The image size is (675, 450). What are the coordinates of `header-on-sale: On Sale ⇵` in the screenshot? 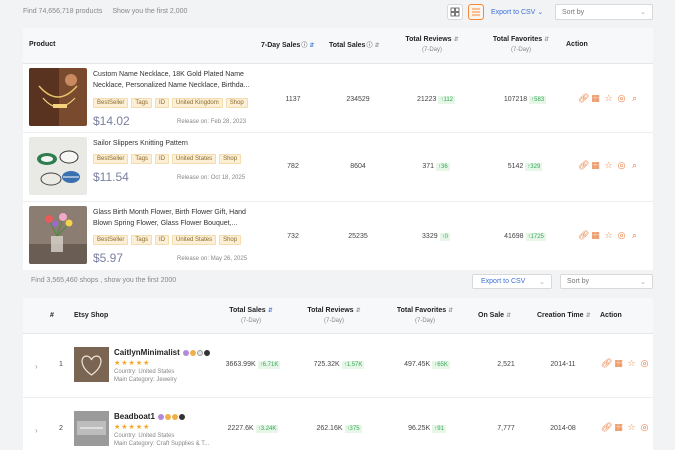 It's located at (494, 315).